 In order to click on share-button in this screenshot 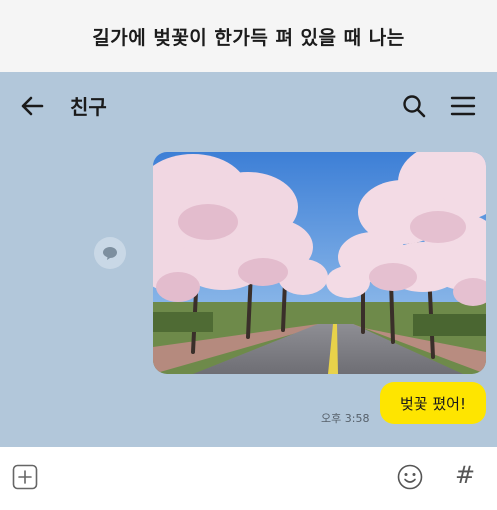, I will do `click(110, 253)`.